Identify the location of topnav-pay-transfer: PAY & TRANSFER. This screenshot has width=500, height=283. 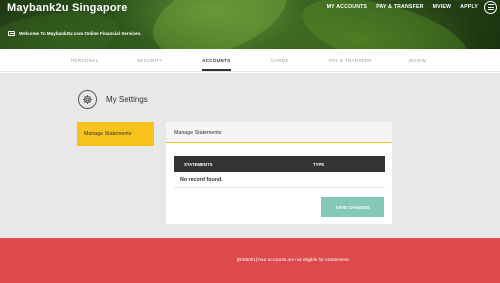
(399, 7).